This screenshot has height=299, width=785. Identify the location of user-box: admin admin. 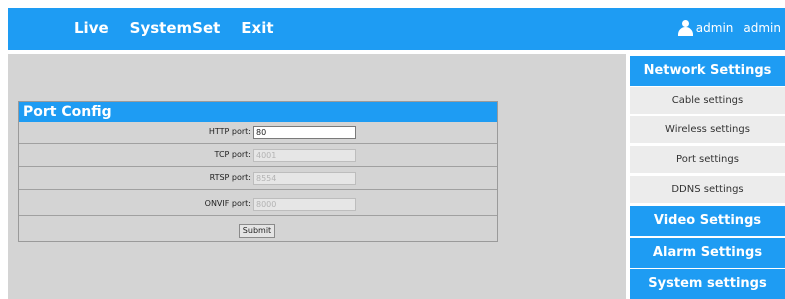
(729, 28).